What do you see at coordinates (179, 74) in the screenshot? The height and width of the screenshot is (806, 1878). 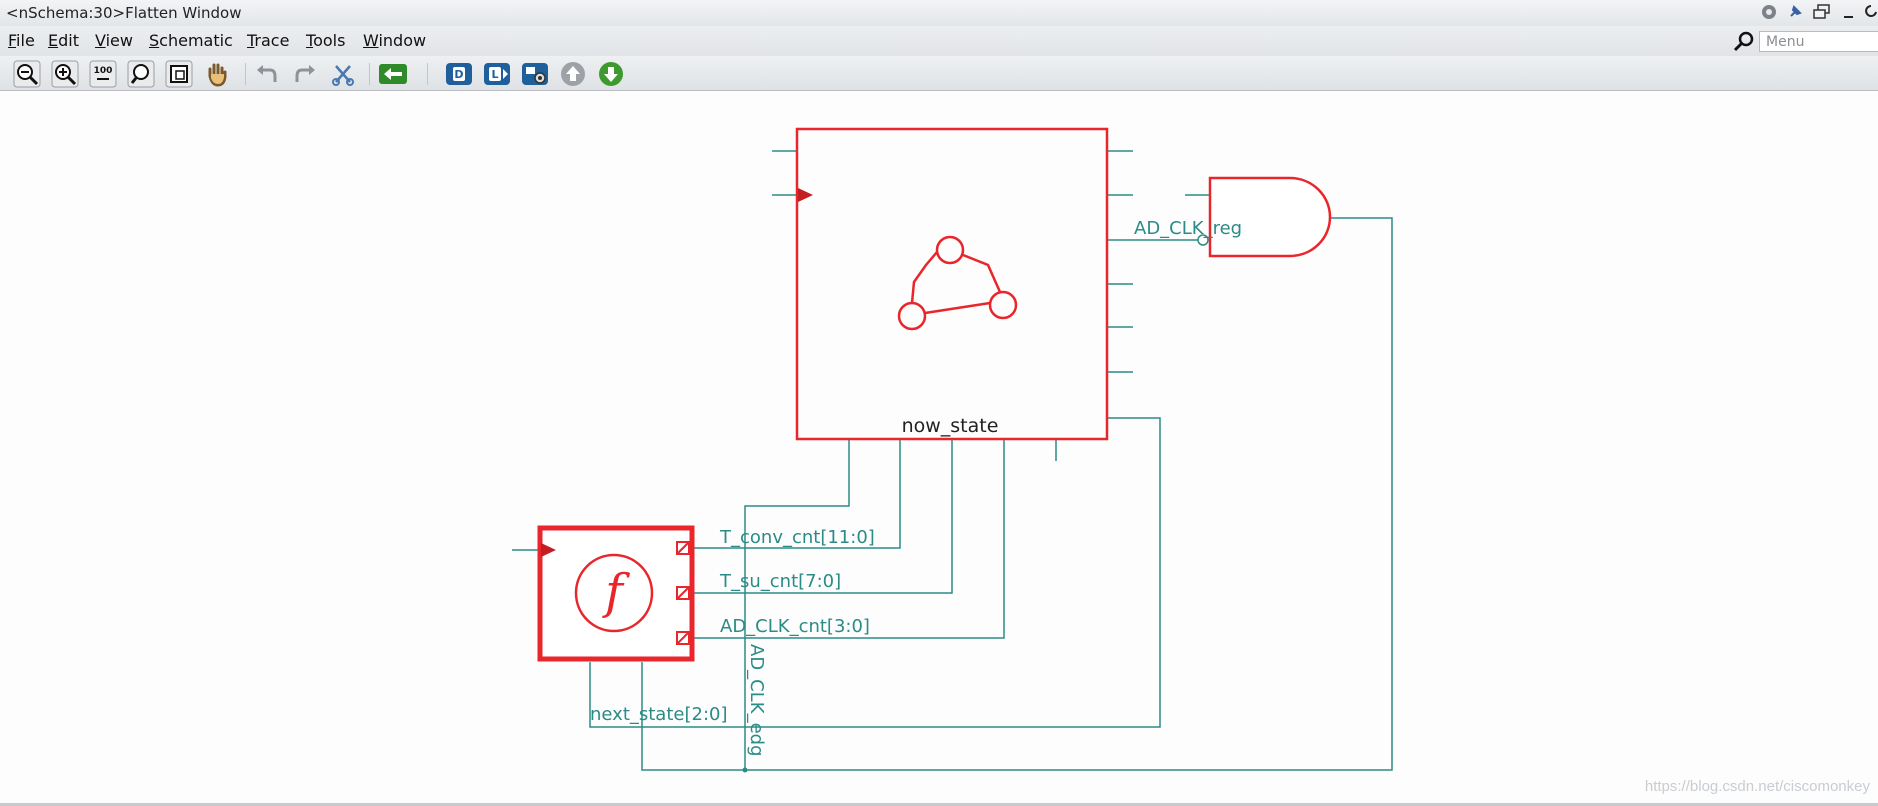 I see `zoom-area-icon` at bounding box center [179, 74].